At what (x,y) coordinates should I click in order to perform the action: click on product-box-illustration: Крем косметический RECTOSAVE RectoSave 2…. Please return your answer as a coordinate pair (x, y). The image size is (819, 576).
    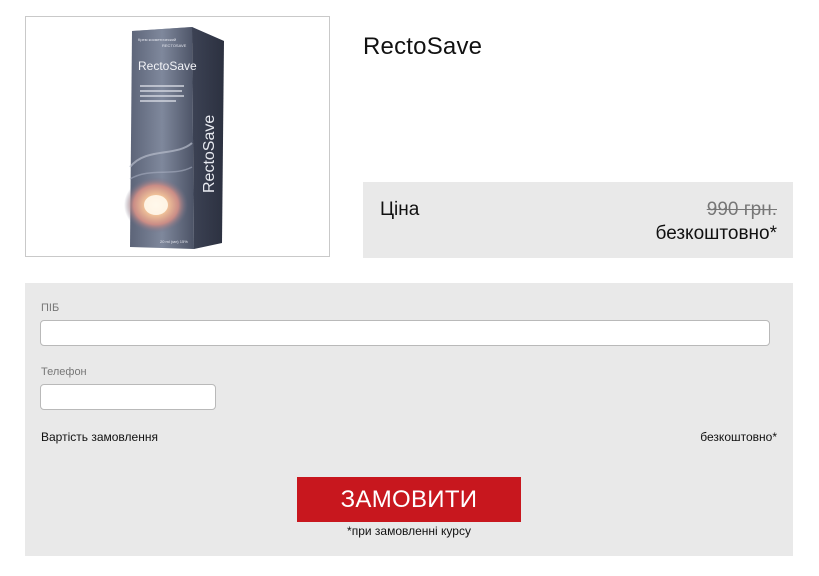
    Looking at the image, I should click on (174, 138).